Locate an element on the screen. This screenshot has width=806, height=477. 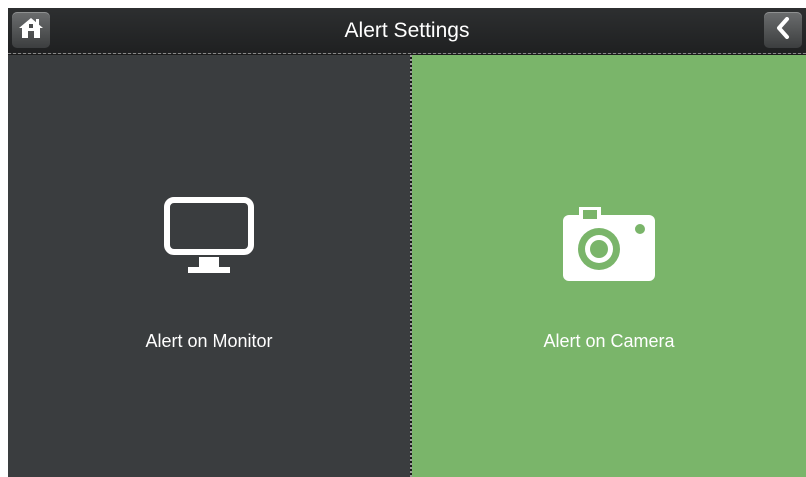
header-bar: Alert Settings is located at coordinates (407, 31).